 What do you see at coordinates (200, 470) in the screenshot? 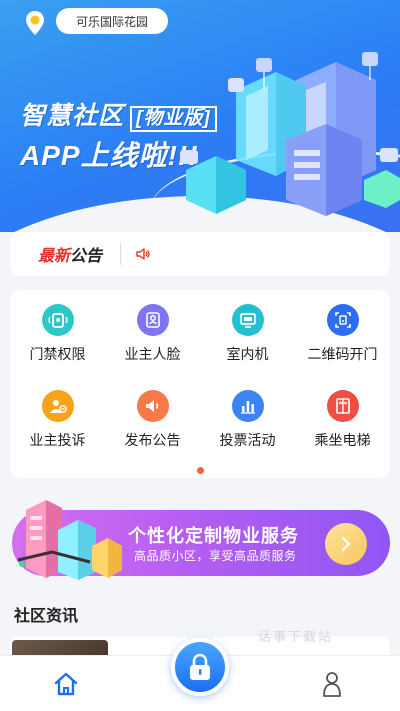
I see `page-indicator-dot` at bounding box center [200, 470].